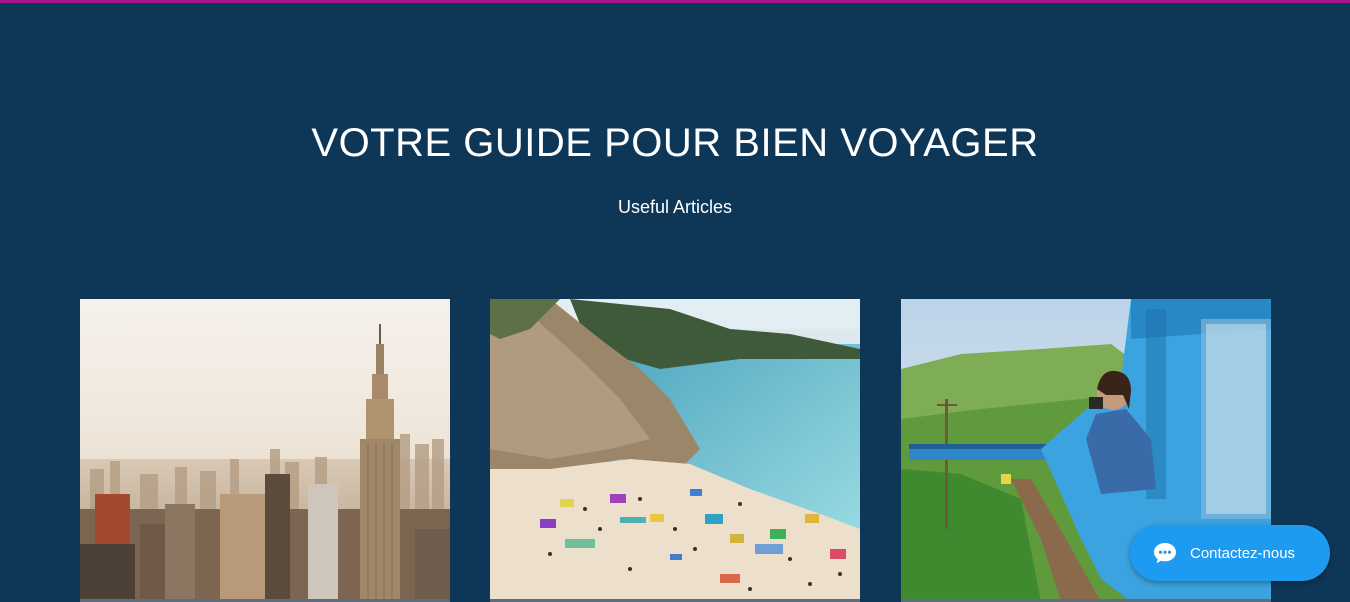  Describe the element at coordinates (1165, 553) in the screenshot. I see `chat-bubble-icon` at that location.